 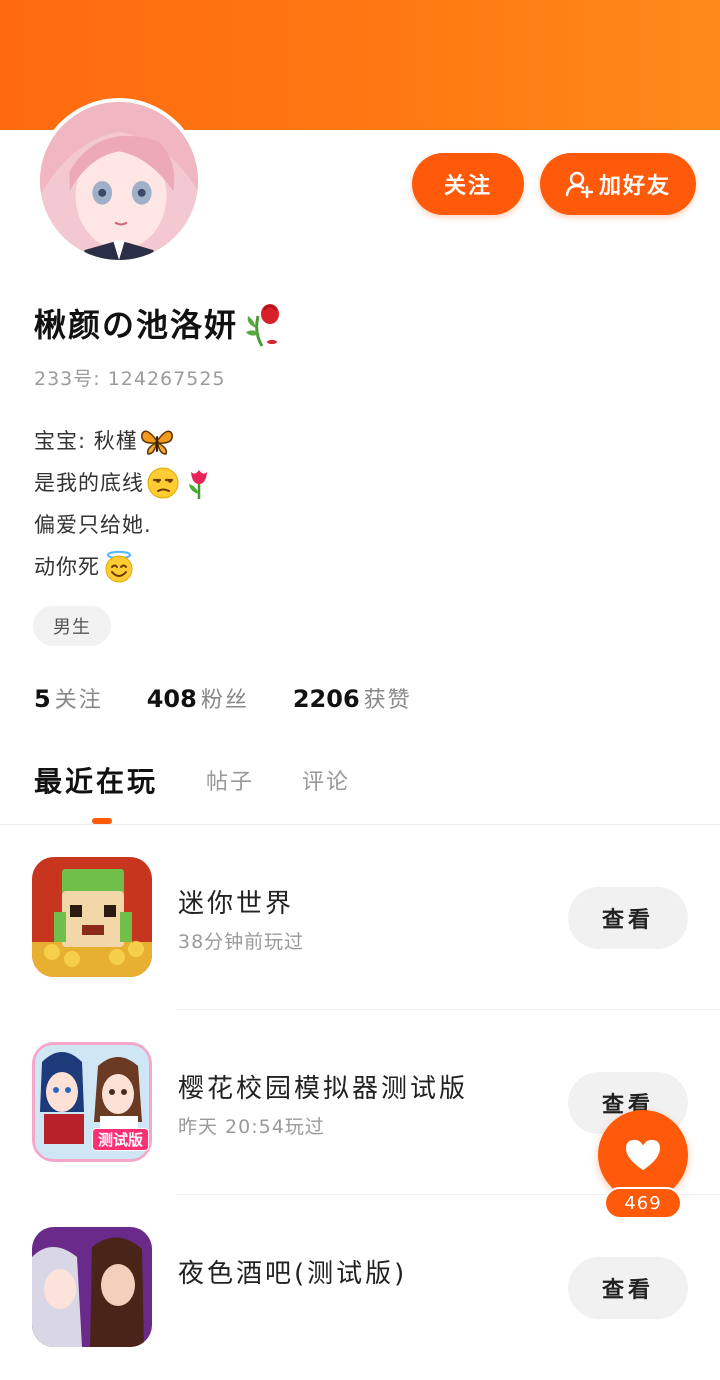 What do you see at coordinates (78, 700) in the screenshot?
I see `stat-label: 关注` at bounding box center [78, 700].